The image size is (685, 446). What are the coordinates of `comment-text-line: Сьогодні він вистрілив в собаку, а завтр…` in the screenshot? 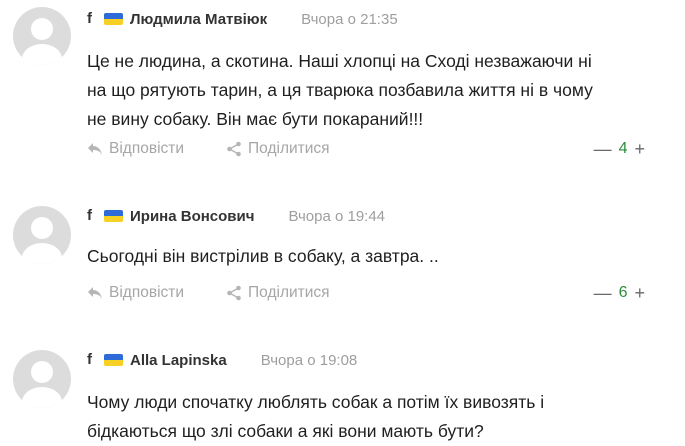 It's located at (263, 256).